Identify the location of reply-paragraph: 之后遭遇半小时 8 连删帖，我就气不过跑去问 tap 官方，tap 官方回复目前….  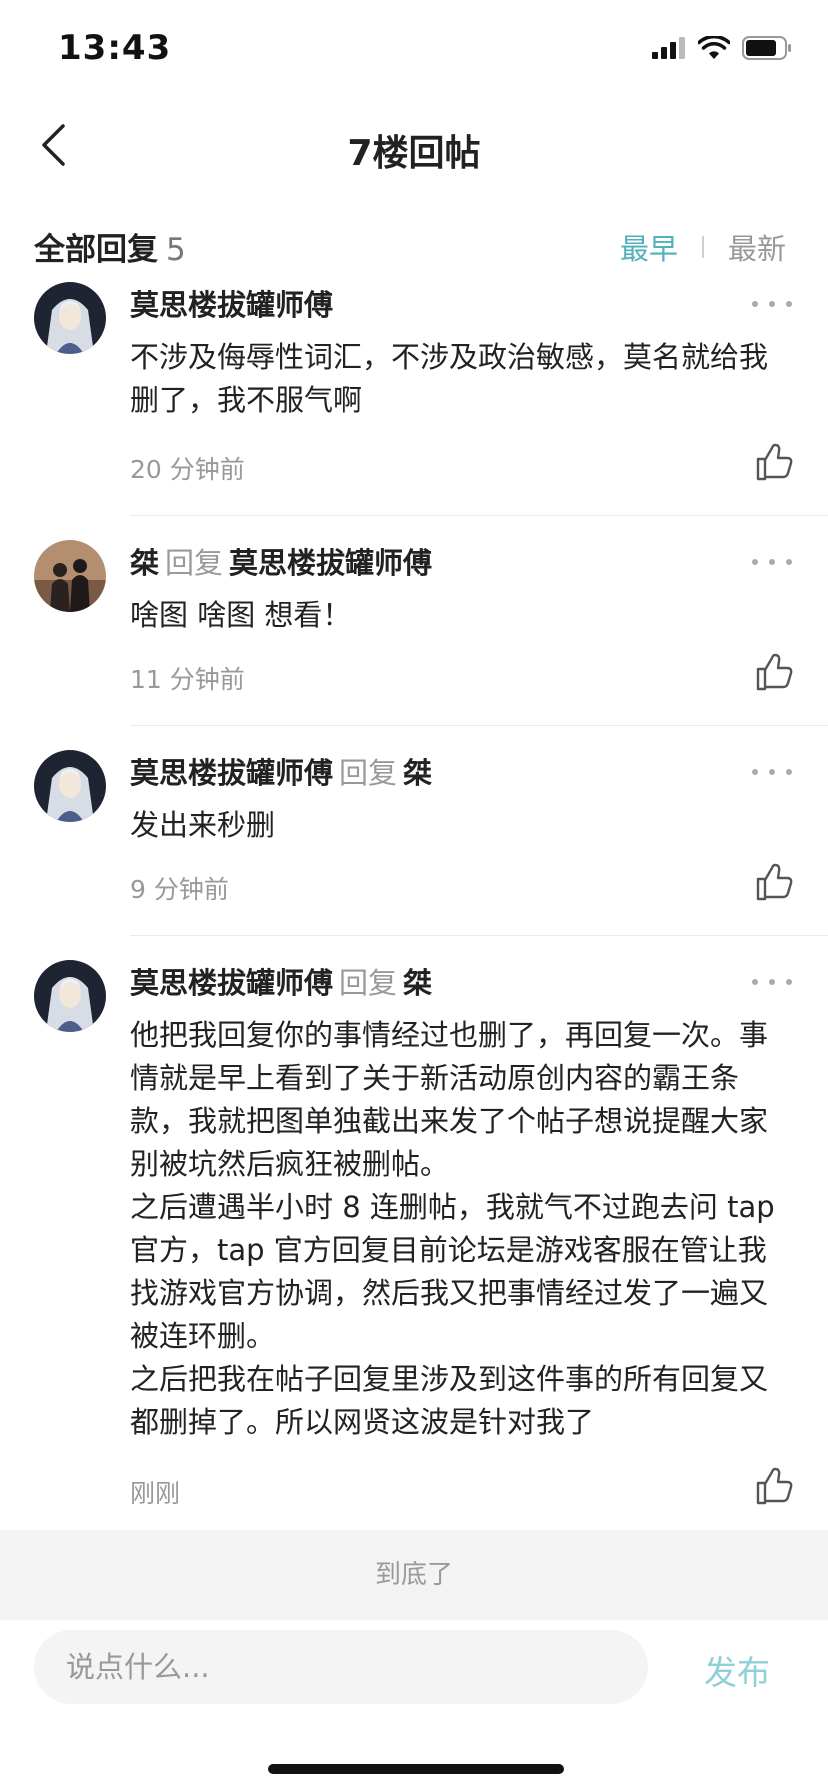
(452, 1271).